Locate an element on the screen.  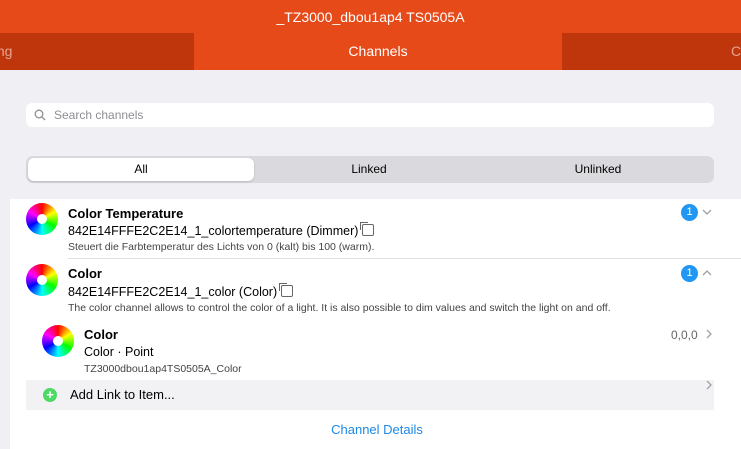
channel-uid: 842E14FFFE2C2E14_1_color (Color) is located at coordinates (181, 291).